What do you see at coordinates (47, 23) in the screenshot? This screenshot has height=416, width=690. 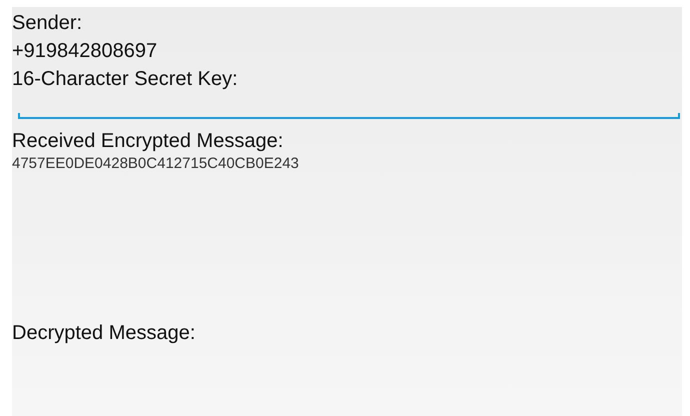 I see `sender-label: Sender:` at bounding box center [47, 23].